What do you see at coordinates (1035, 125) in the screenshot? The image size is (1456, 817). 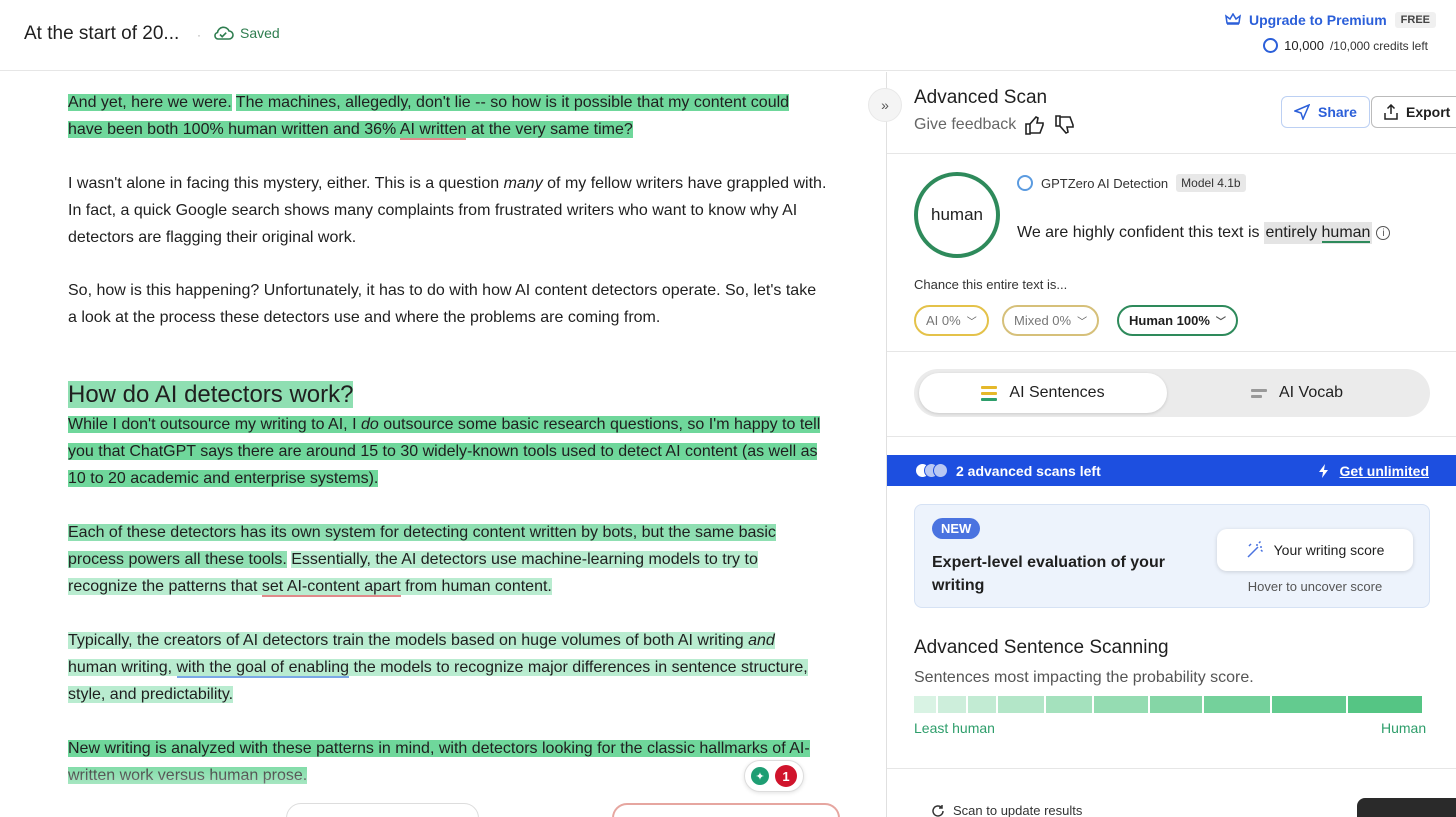 I see `thumbs-up-icon` at bounding box center [1035, 125].